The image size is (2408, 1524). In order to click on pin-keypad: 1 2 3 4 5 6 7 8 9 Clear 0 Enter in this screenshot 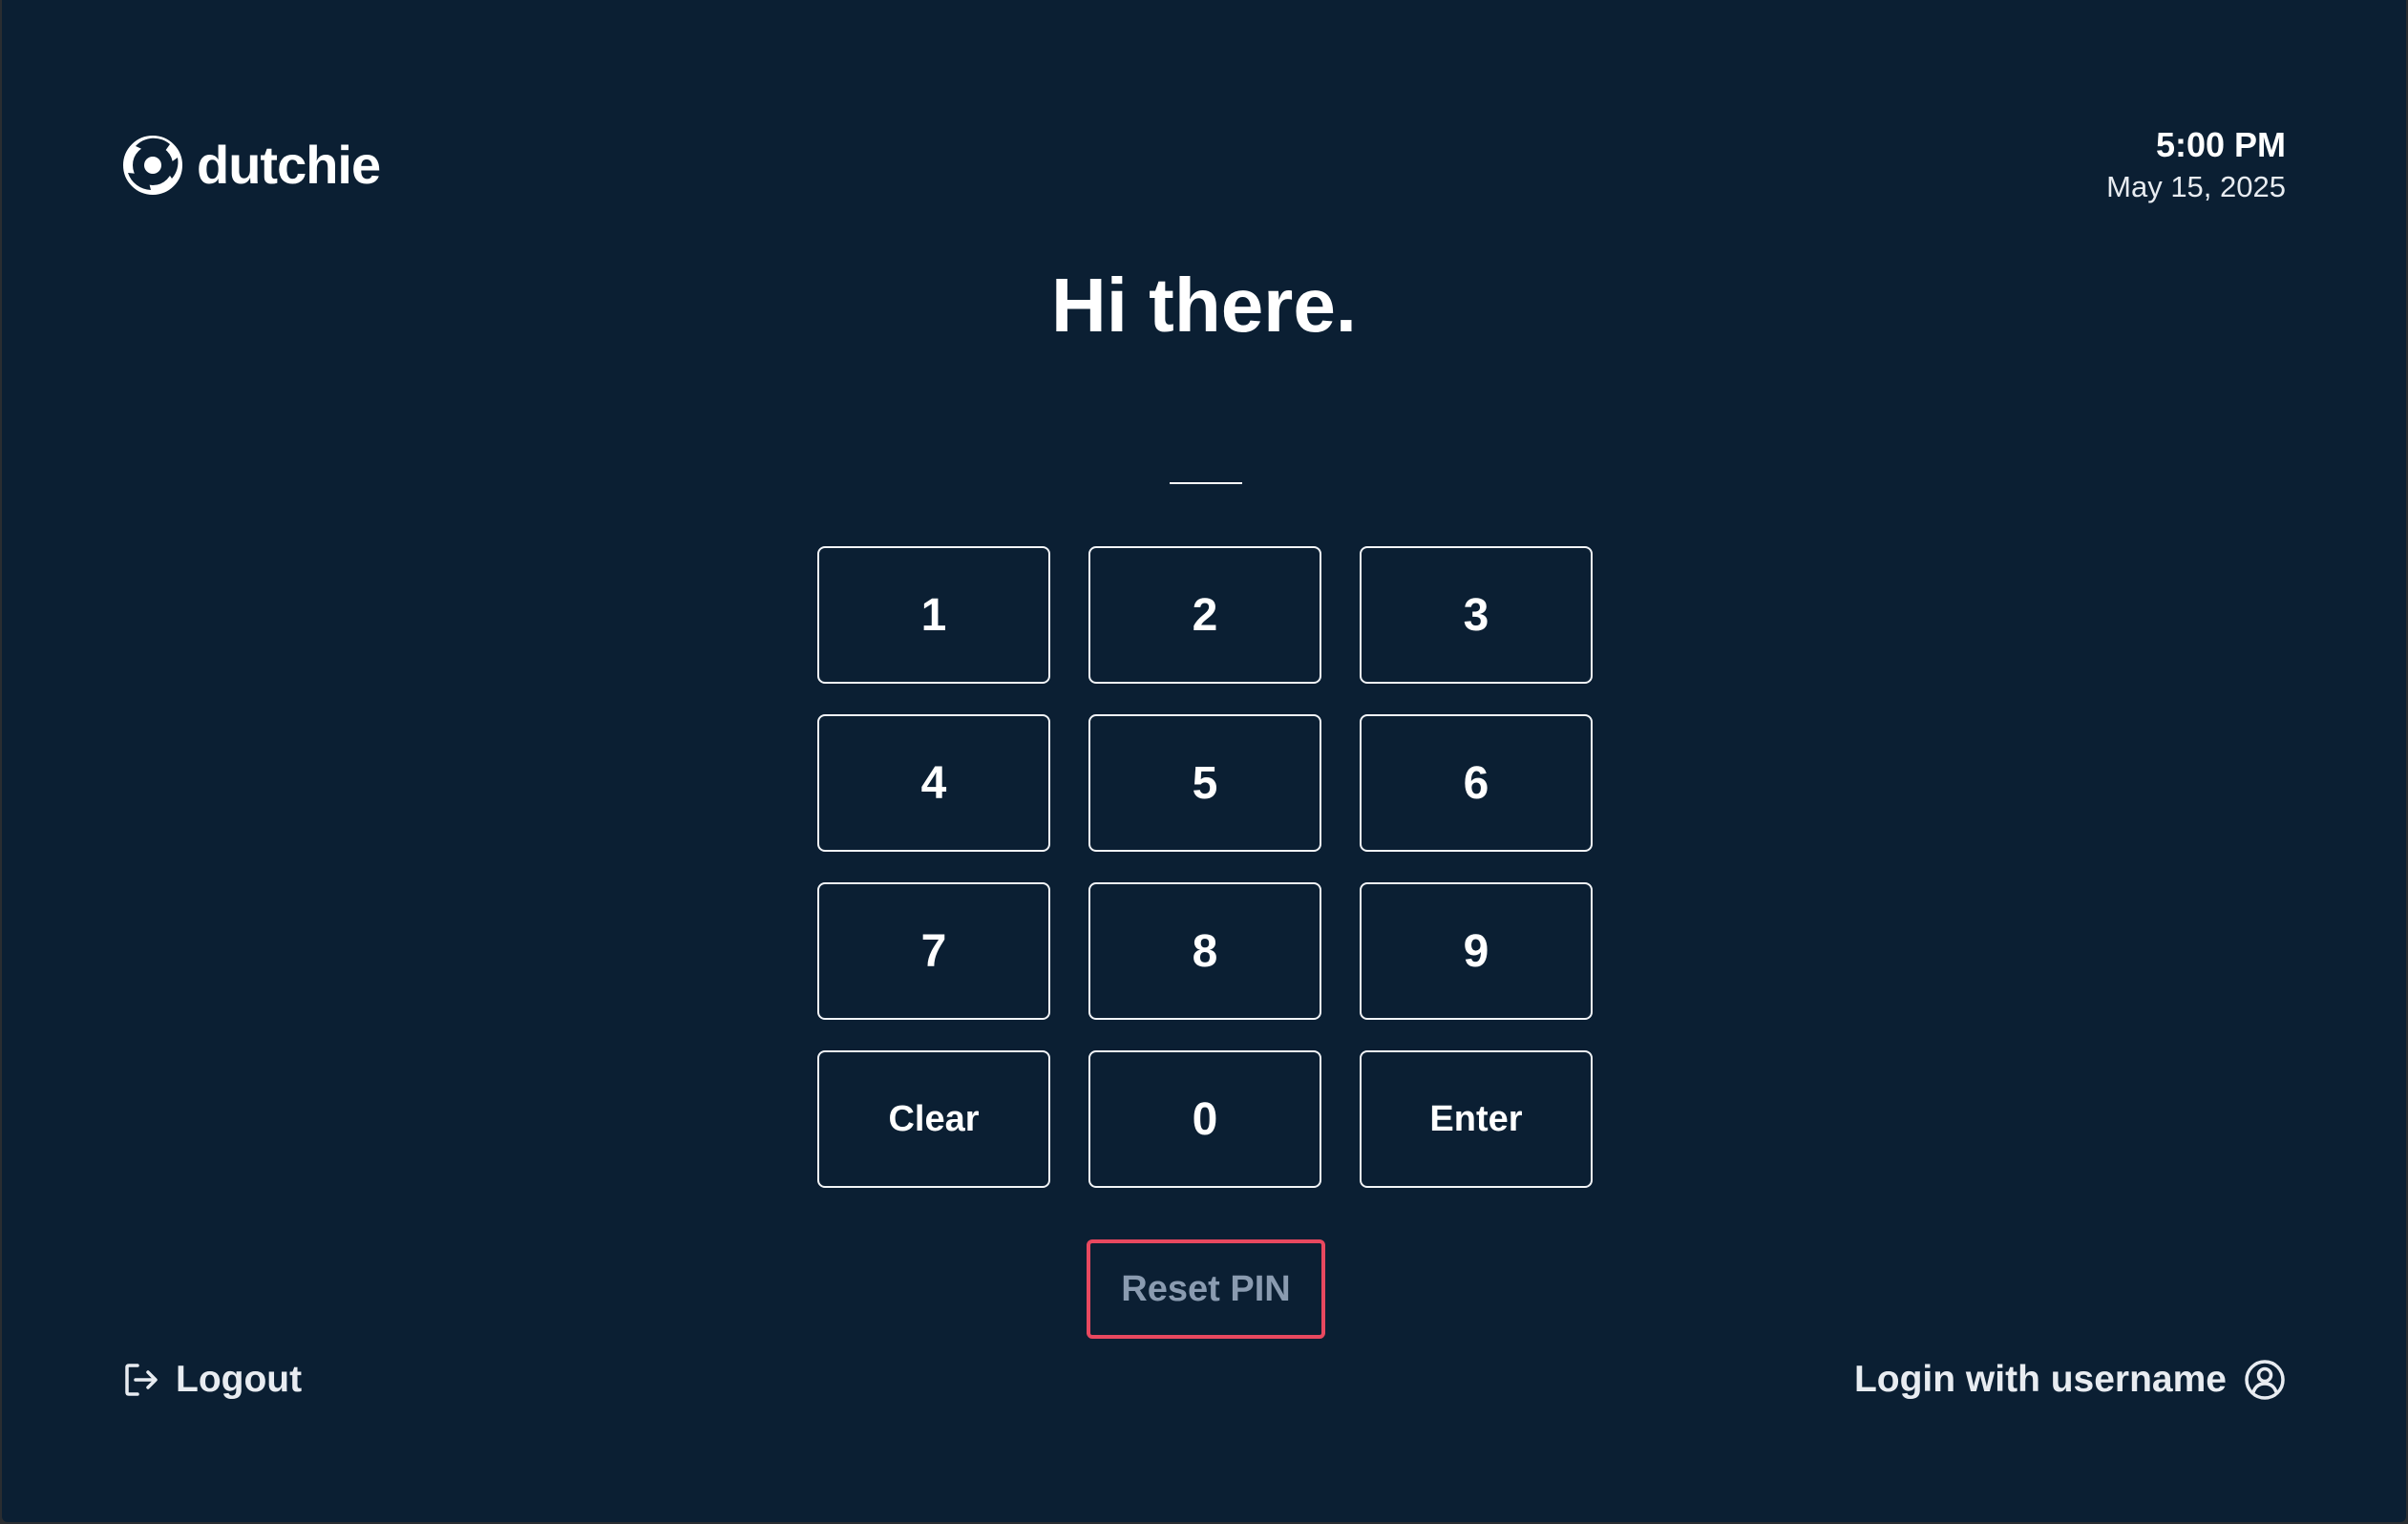, I will do `click(1205, 867)`.